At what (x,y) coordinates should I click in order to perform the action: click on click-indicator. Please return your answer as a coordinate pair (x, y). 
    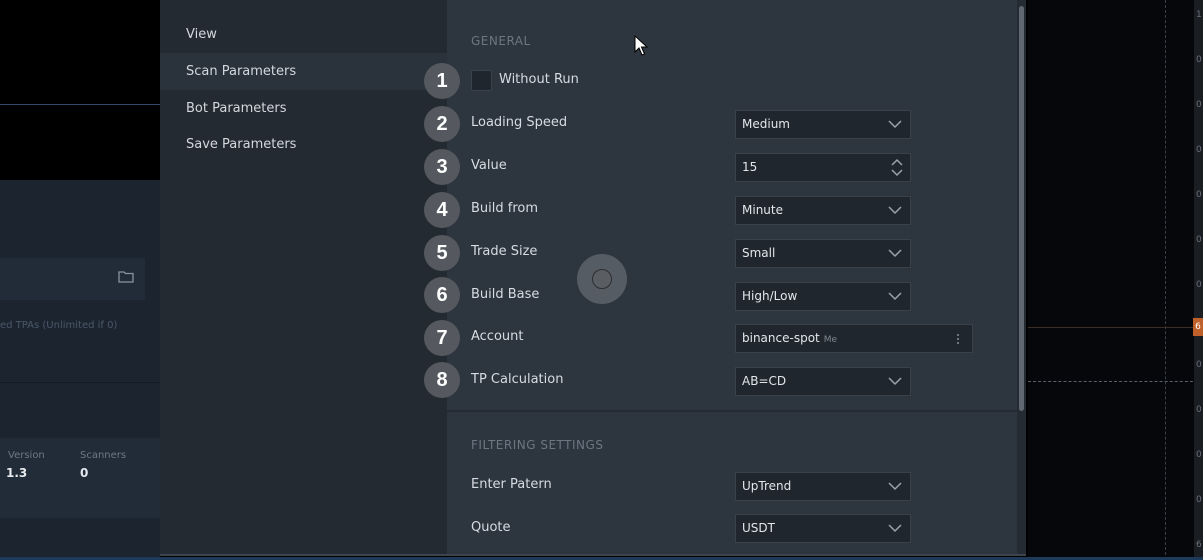
    Looking at the image, I should click on (602, 279).